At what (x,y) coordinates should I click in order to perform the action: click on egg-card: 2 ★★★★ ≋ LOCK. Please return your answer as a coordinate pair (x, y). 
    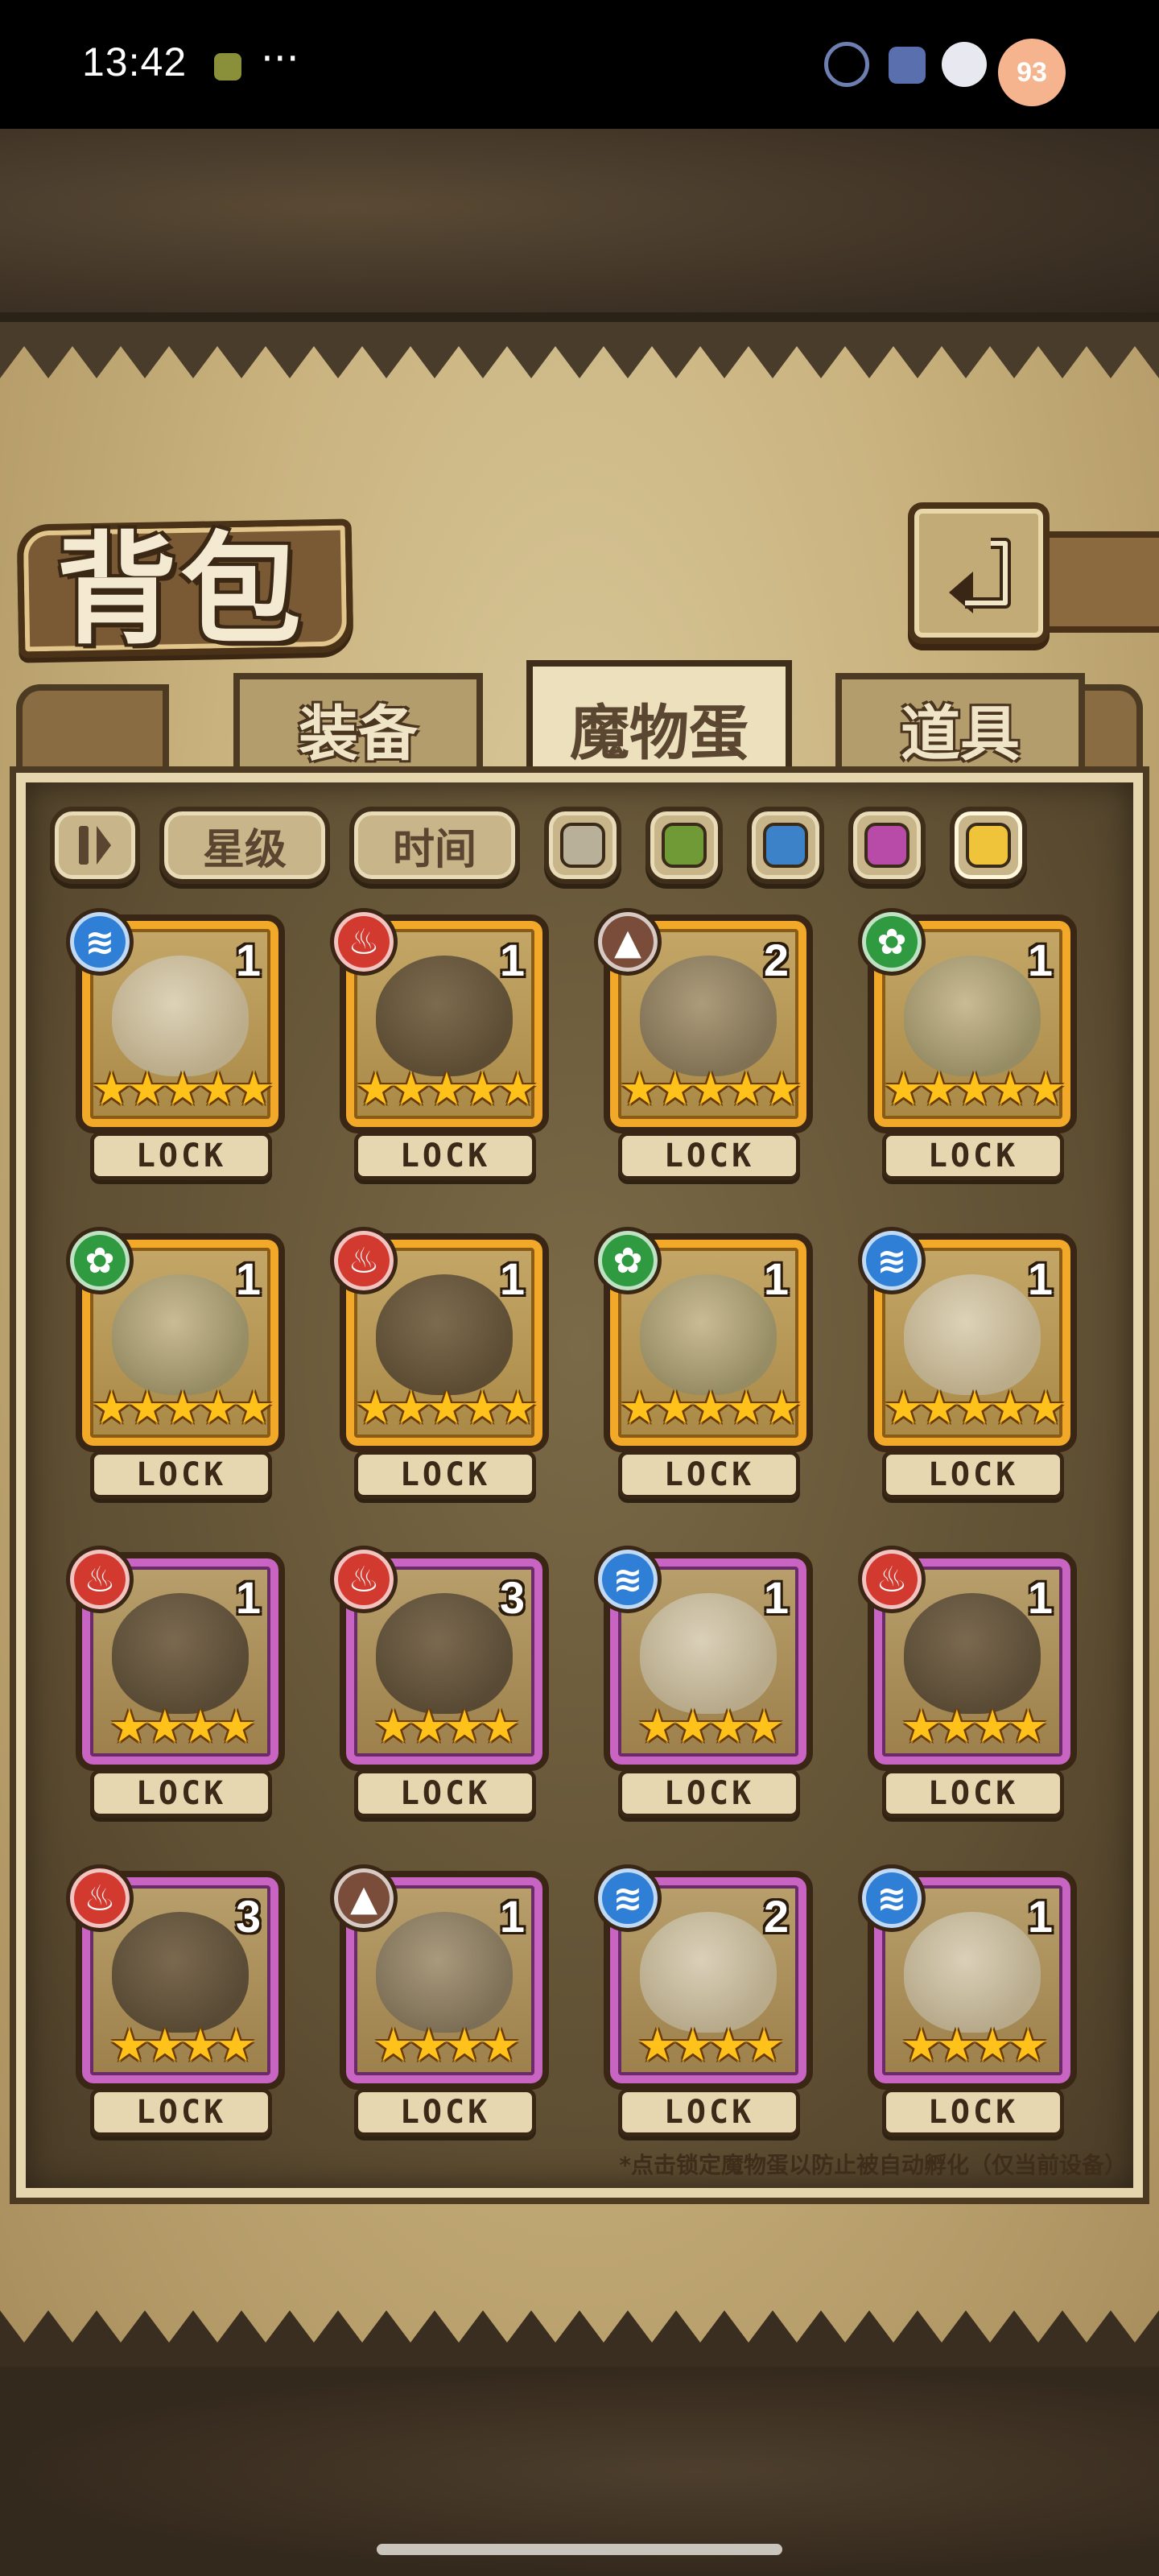
    Looking at the image, I should click on (703, 2000).